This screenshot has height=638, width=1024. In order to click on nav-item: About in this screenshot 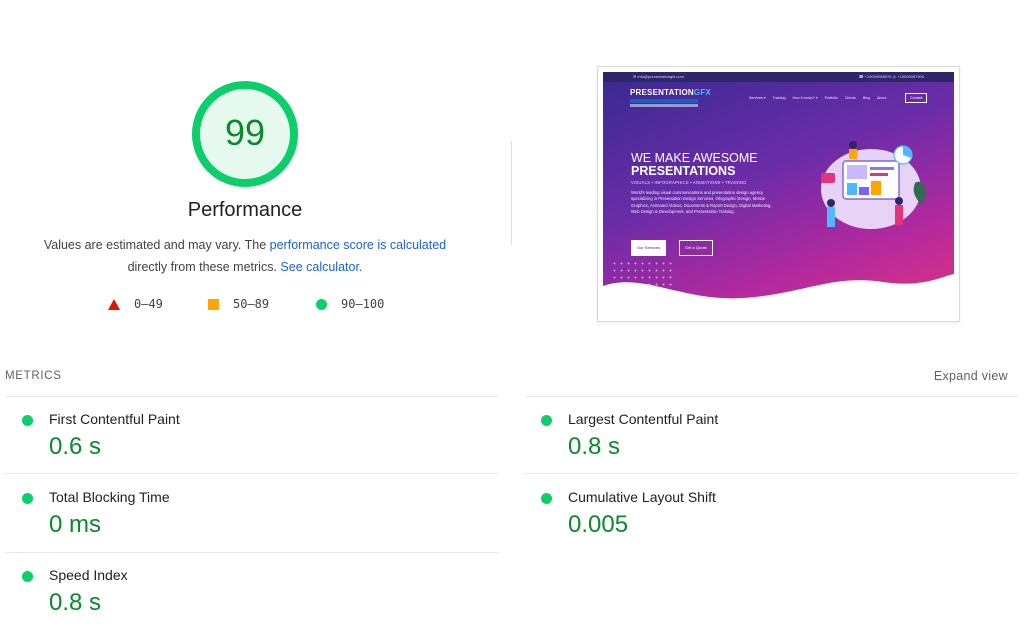, I will do `click(882, 98)`.